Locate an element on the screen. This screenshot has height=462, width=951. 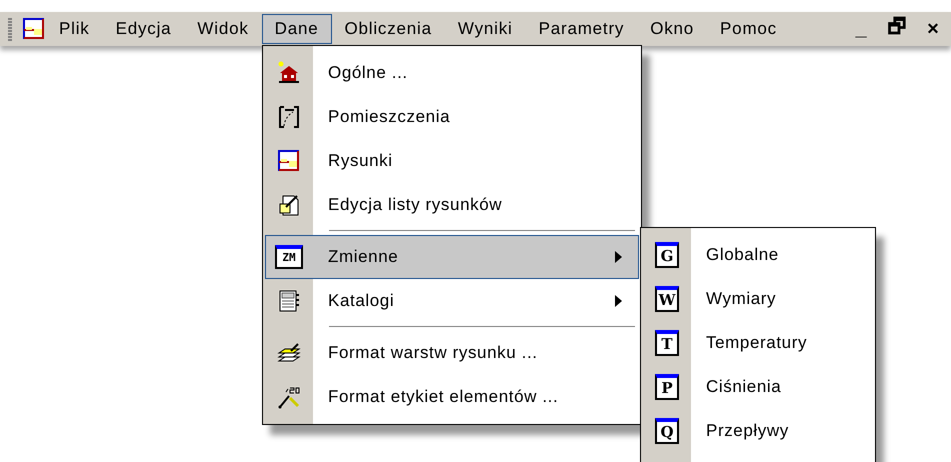
house-icon is located at coordinates (289, 73).